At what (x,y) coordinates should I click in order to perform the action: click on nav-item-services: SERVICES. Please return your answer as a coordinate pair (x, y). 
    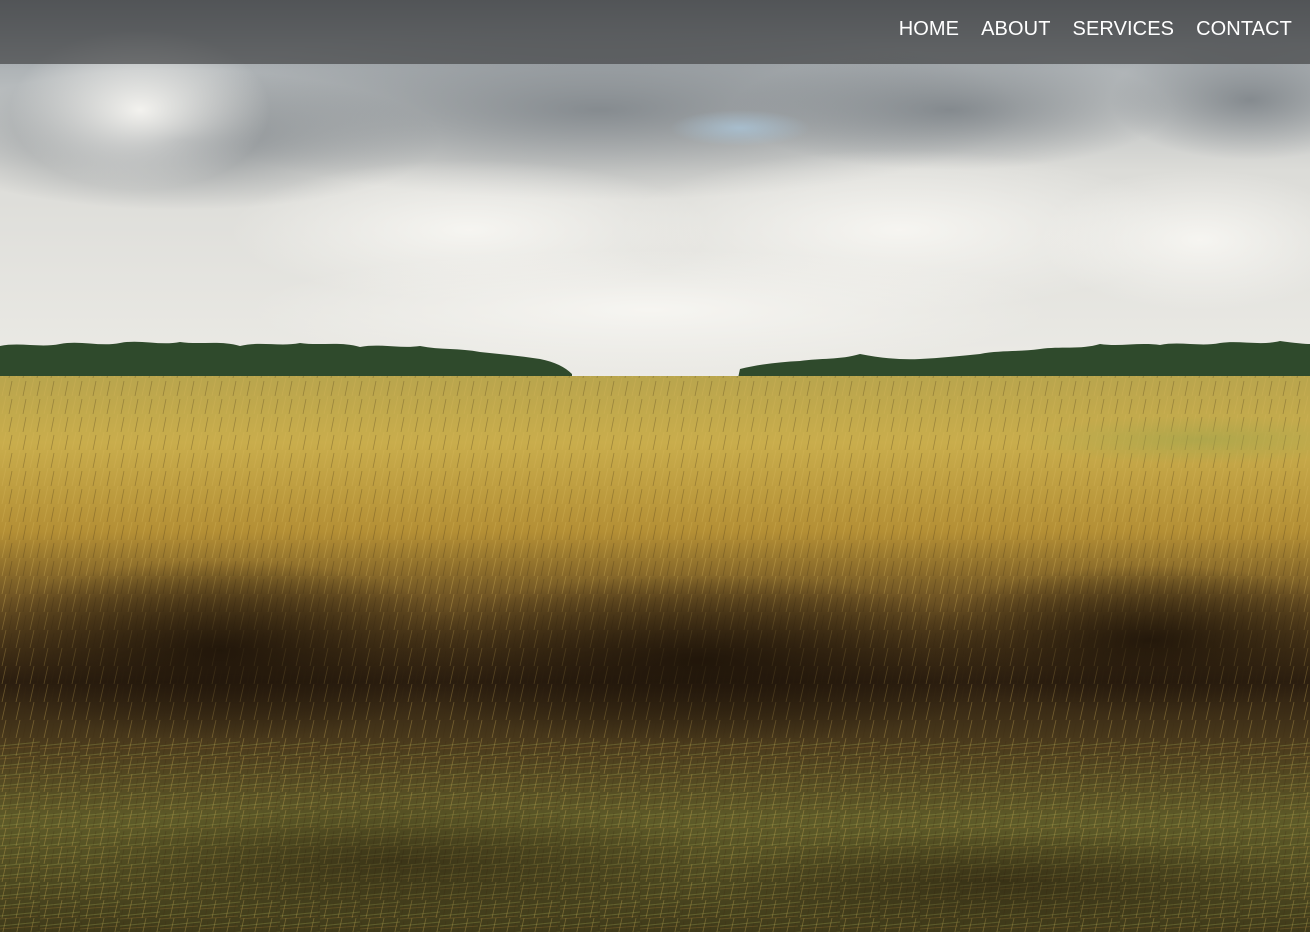
    Looking at the image, I should click on (1113, 29).